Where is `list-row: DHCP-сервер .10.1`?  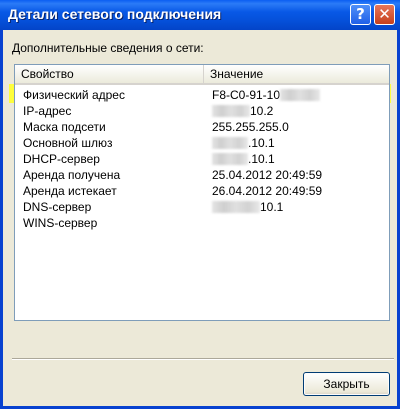
list-row: DHCP-сервер .10.1 is located at coordinates (202, 159).